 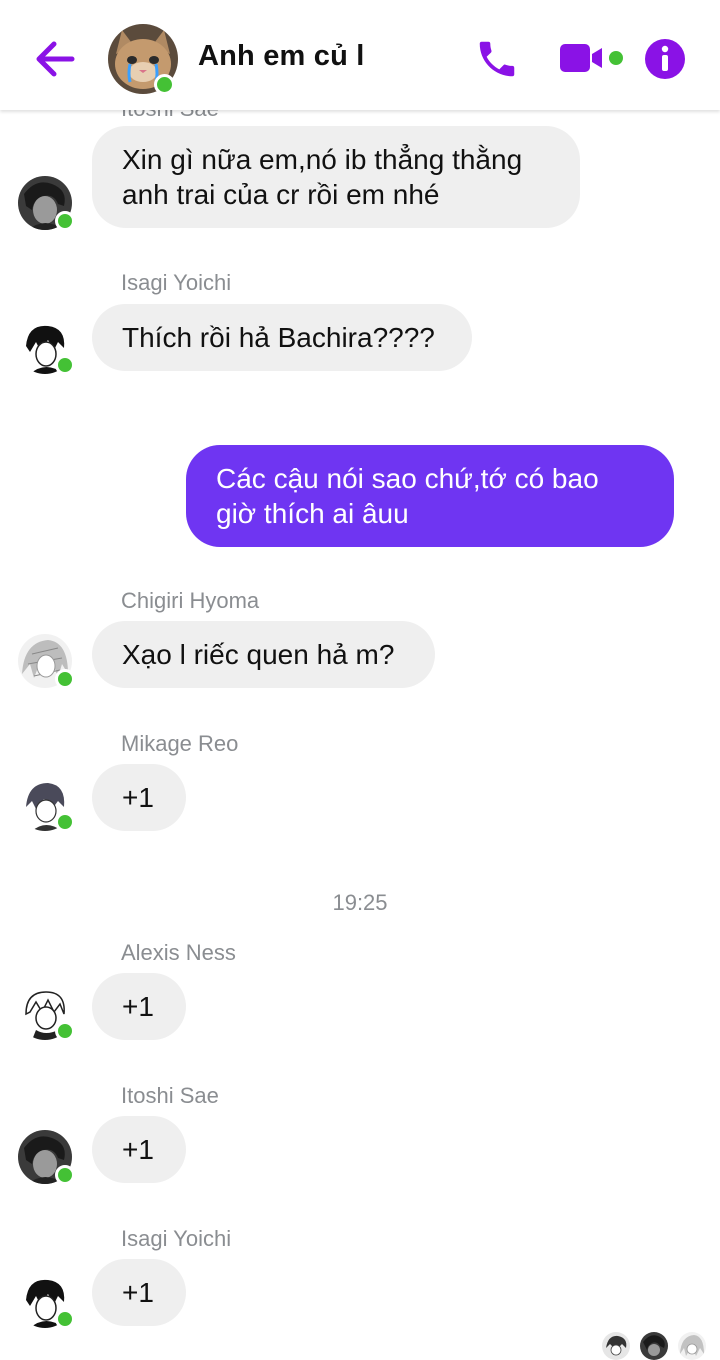 What do you see at coordinates (46, 804) in the screenshot?
I see `avatar-mikage-reo` at bounding box center [46, 804].